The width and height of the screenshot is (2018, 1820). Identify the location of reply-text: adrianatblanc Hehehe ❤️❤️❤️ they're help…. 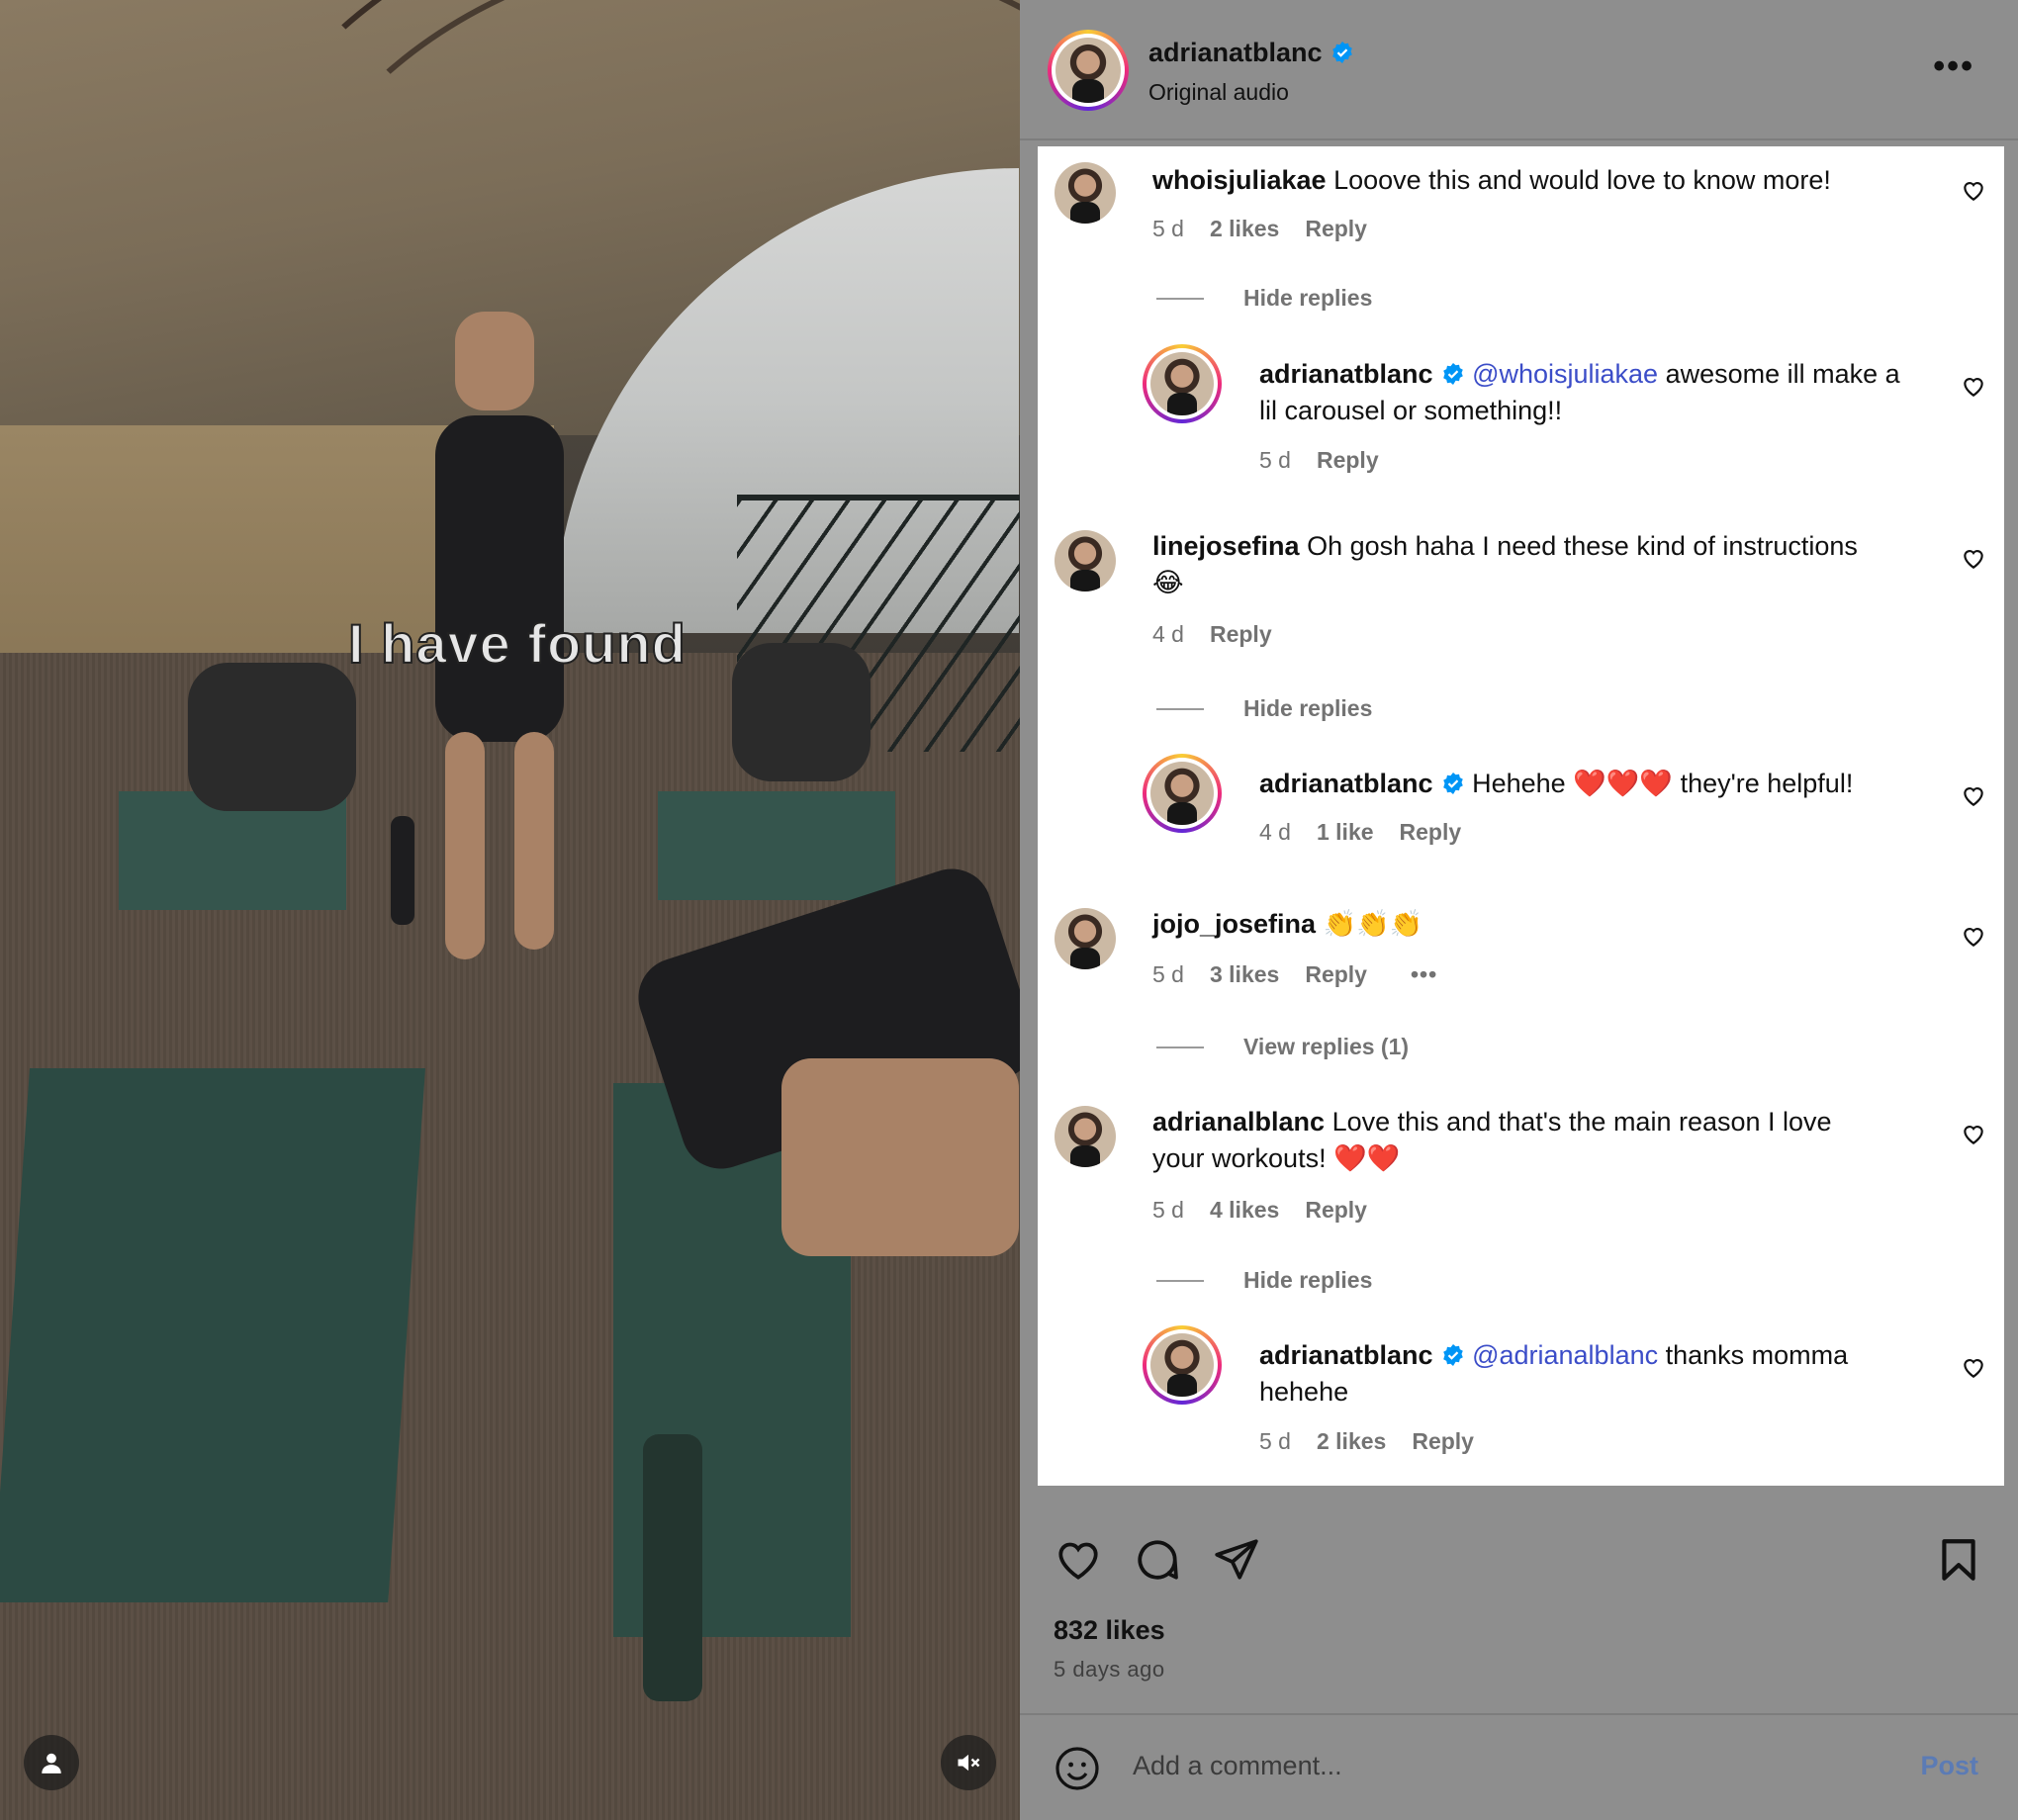
(1556, 783).